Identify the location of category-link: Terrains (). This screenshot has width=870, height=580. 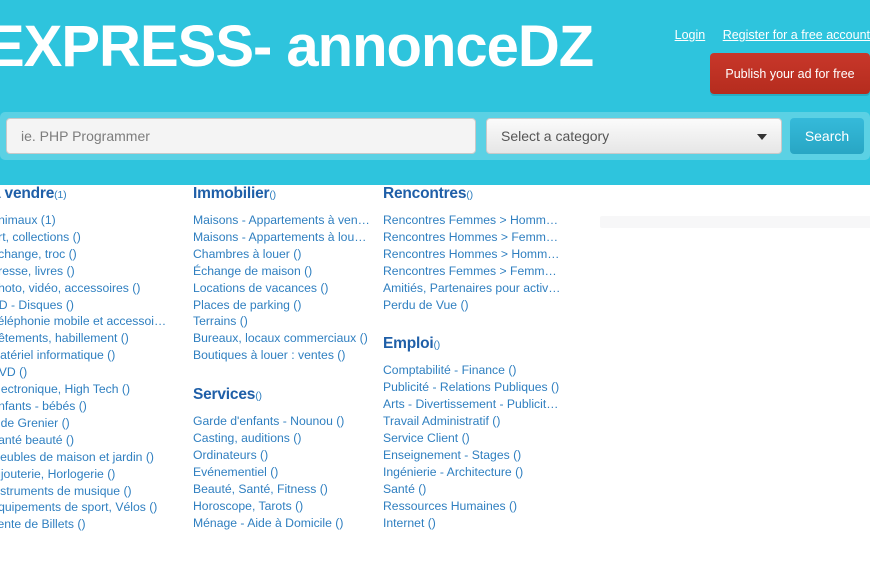
(282, 321).